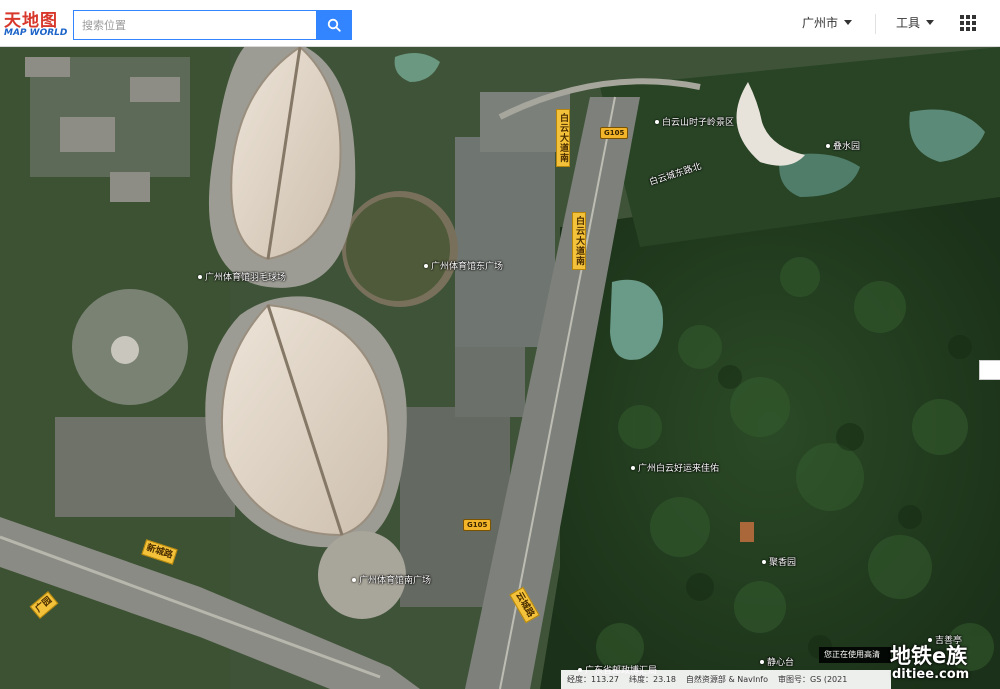 The height and width of the screenshot is (689, 1000). What do you see at coordinates (698, 123) in the screenshot?
I see `poi-label: 白云山时子岭景区` at bounding box center [698, 123].